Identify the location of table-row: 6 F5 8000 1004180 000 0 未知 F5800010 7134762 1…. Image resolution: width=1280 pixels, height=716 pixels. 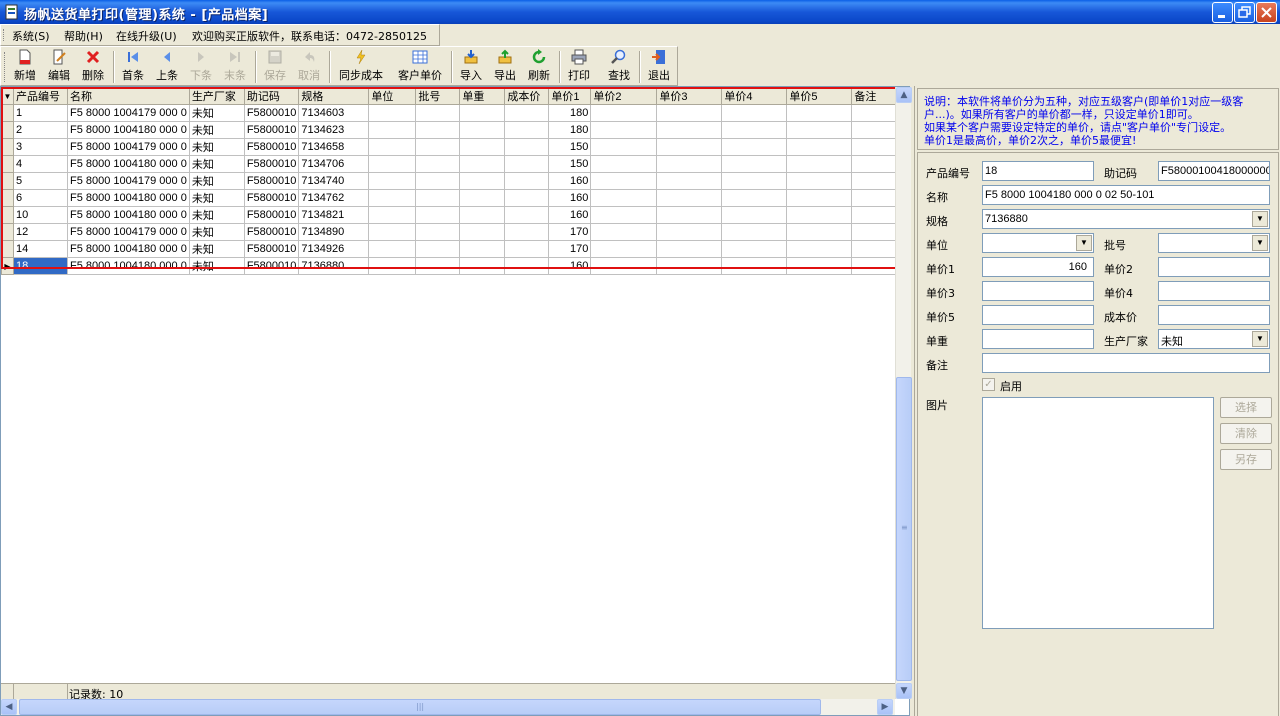
(454, 198).